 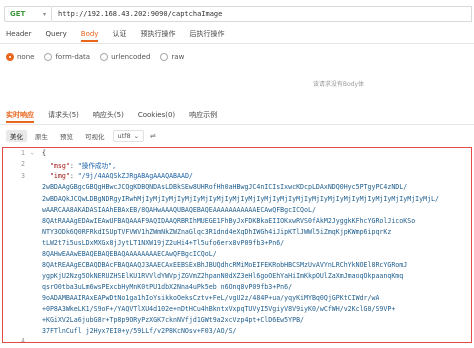 What do you see at coordinates (16, 136) in the screenshot?
I see `view-pretty-button: 美化` at bounding box center [16, 136].